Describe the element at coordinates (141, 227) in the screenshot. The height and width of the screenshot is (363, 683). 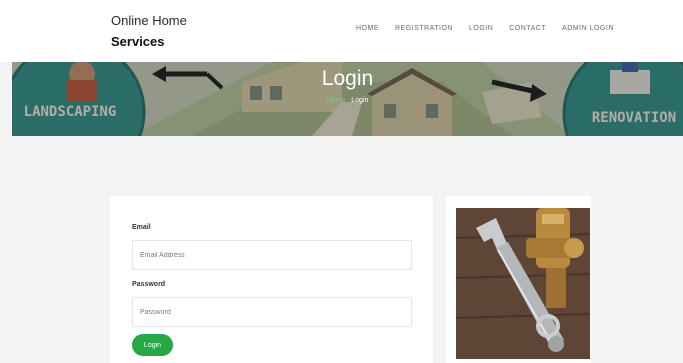
I see `email-label: Email` at that location.